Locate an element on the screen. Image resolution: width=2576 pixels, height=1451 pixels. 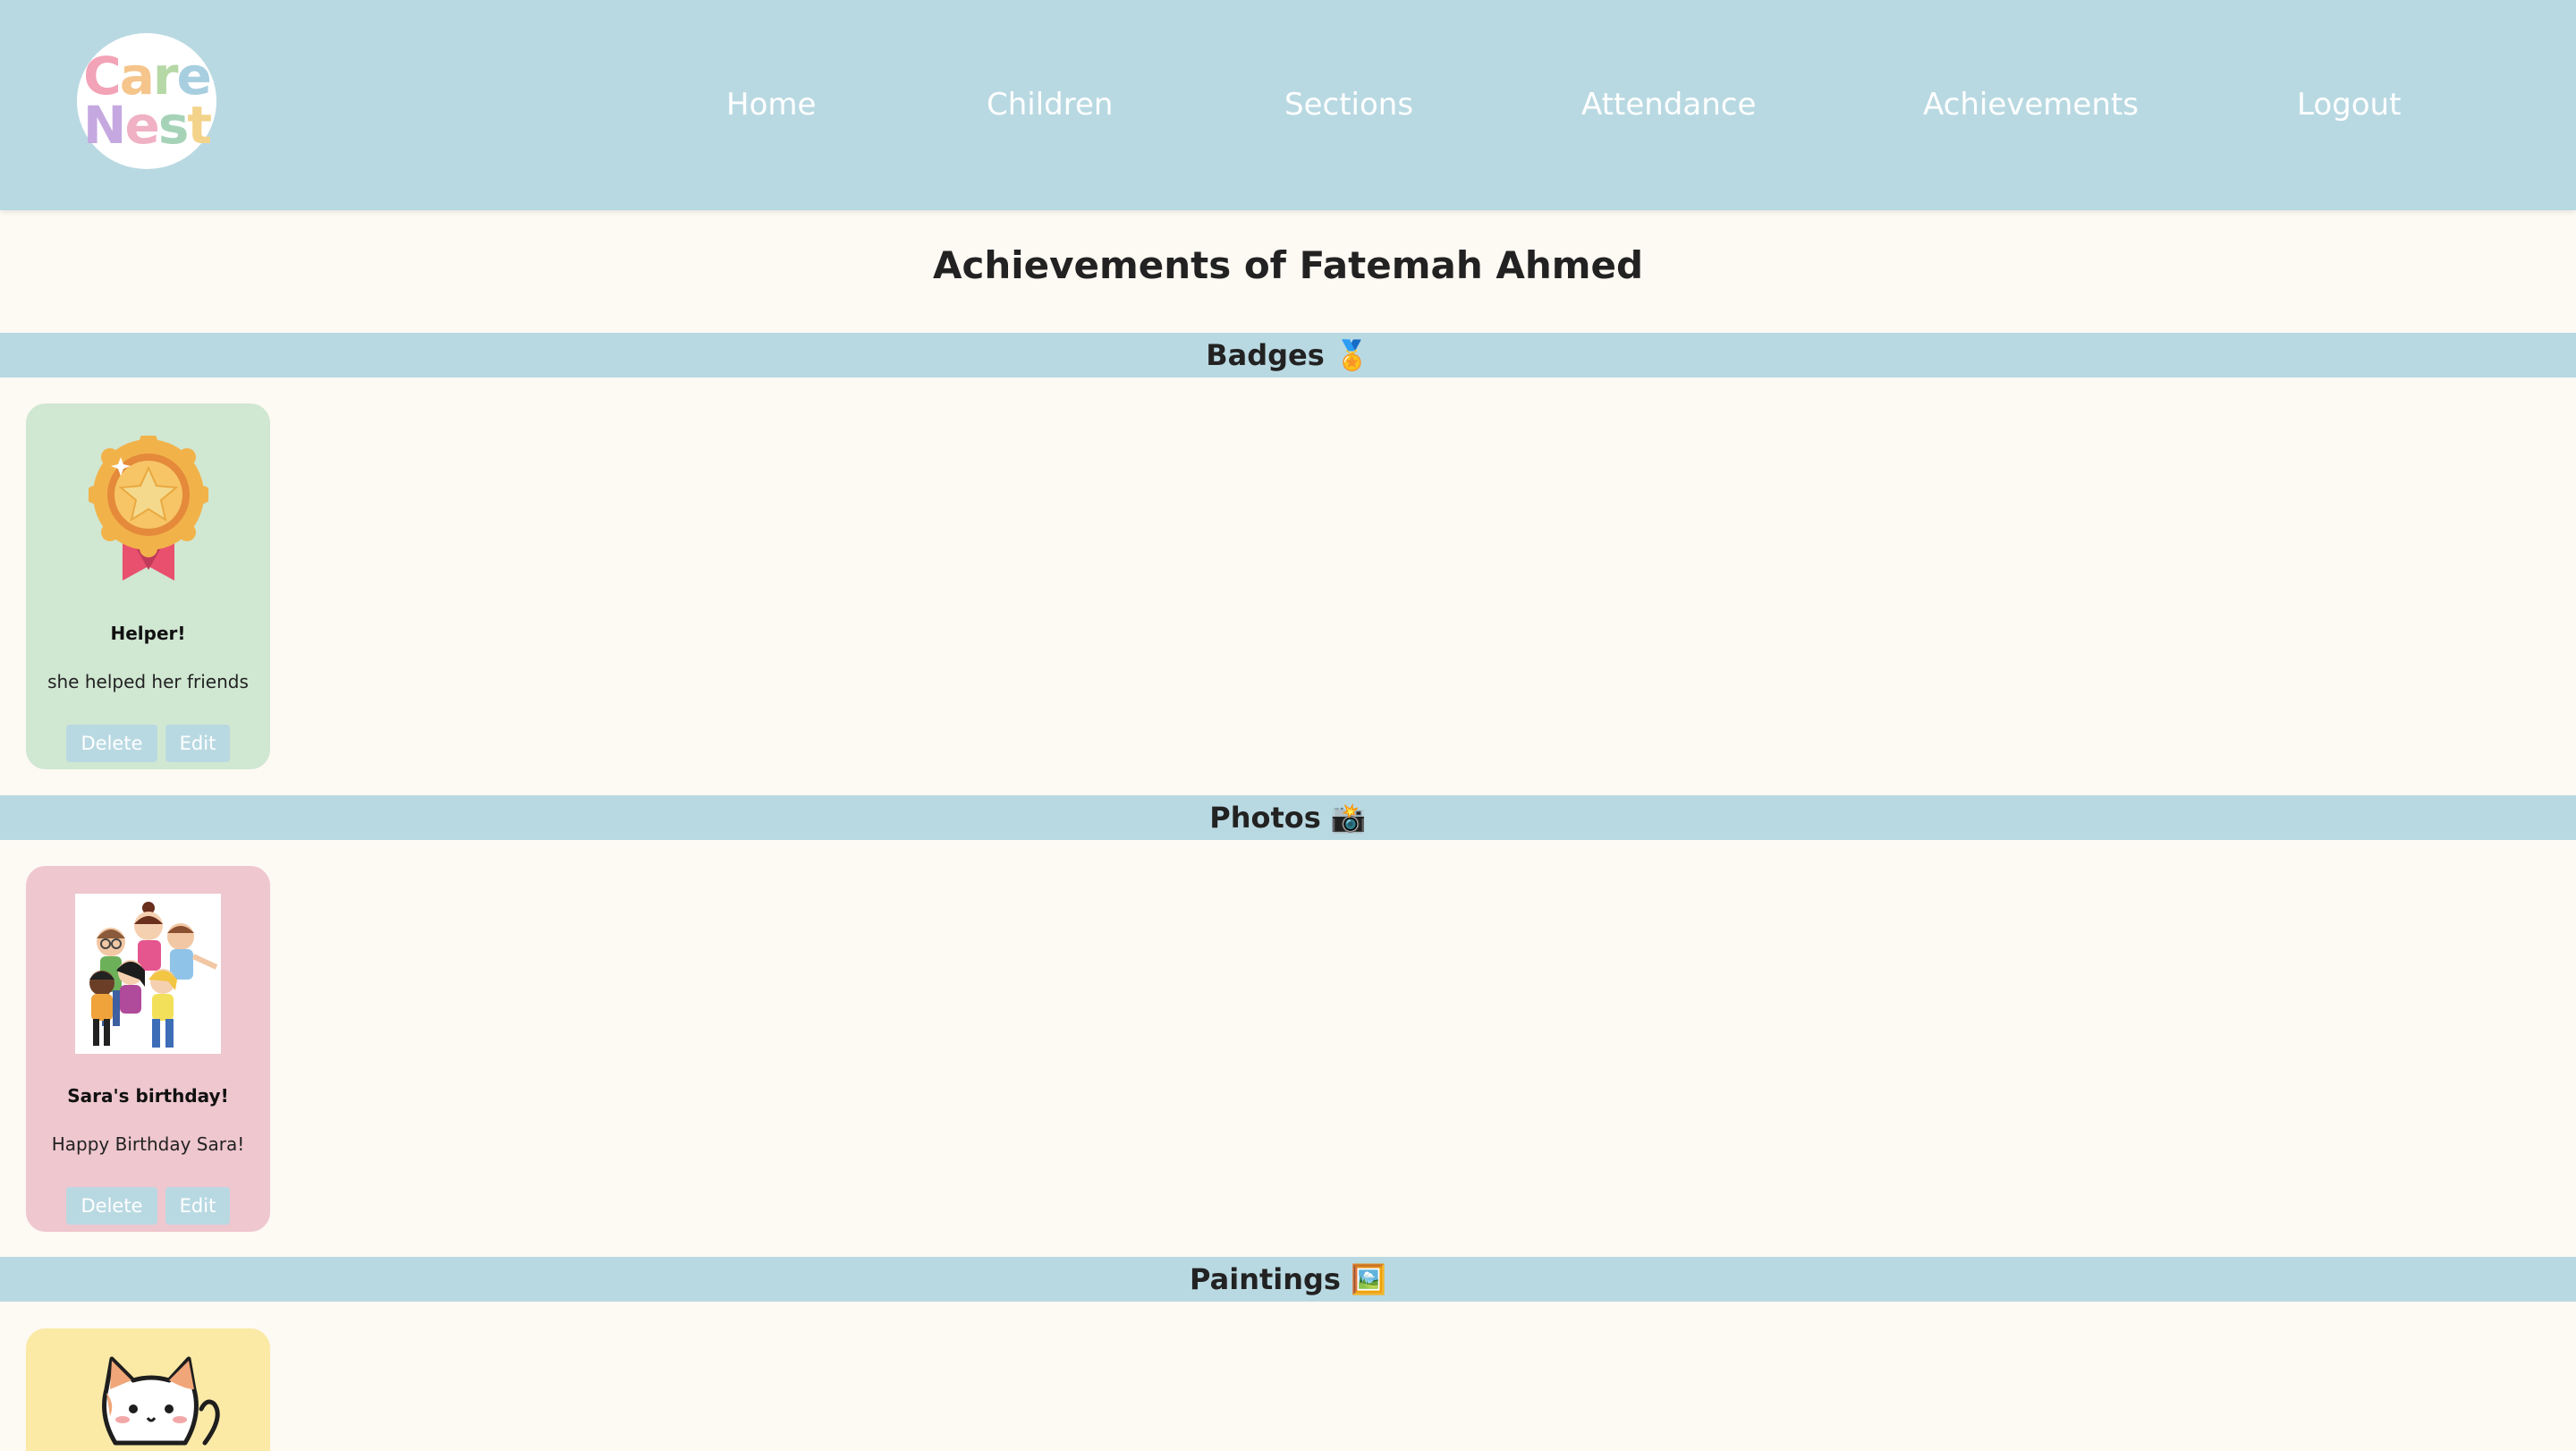
nav-logout: Logout is located at coordinates (2349, 105).